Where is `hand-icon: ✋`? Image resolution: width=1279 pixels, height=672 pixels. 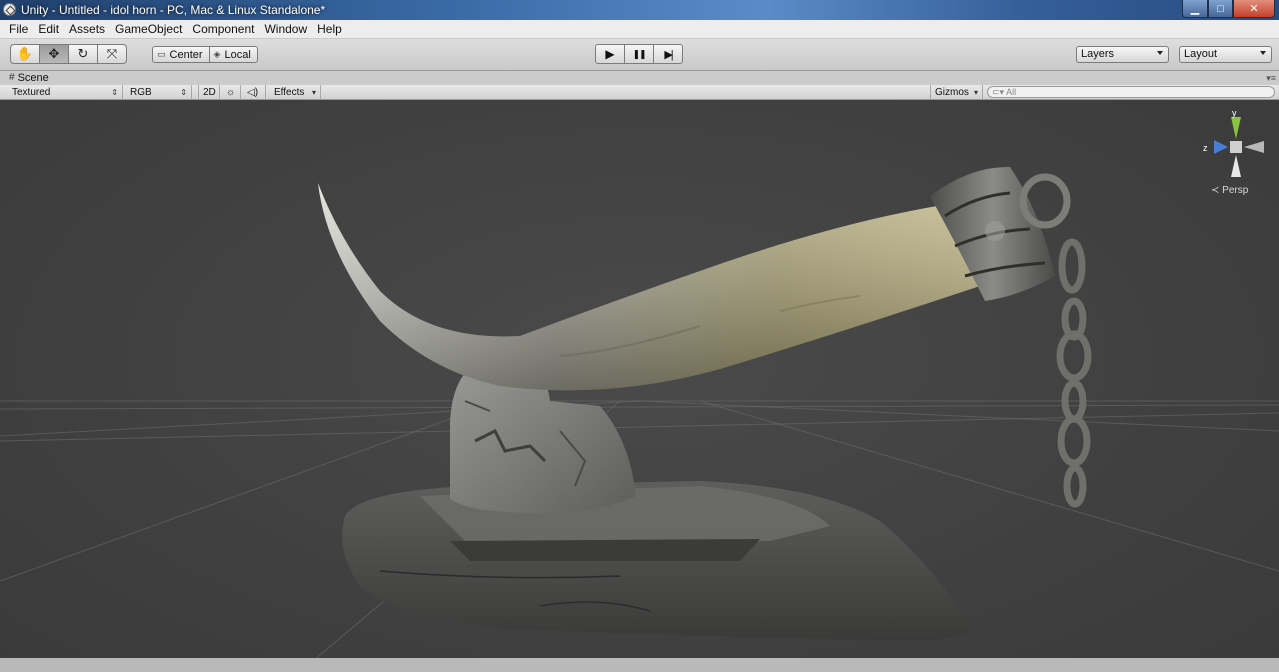 hand-icon: ✋ is located at coordinates (25, 53).